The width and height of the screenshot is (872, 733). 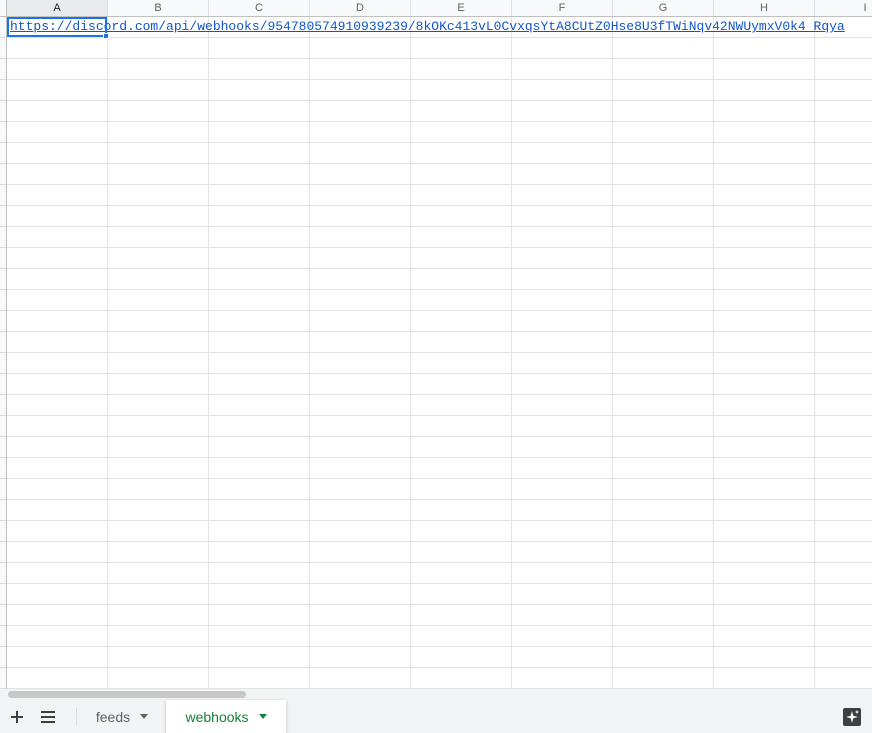 What do you see at coordinates (76, 716) in the screenshot?
I see `tab-separator` at bounding box center [76, 716].